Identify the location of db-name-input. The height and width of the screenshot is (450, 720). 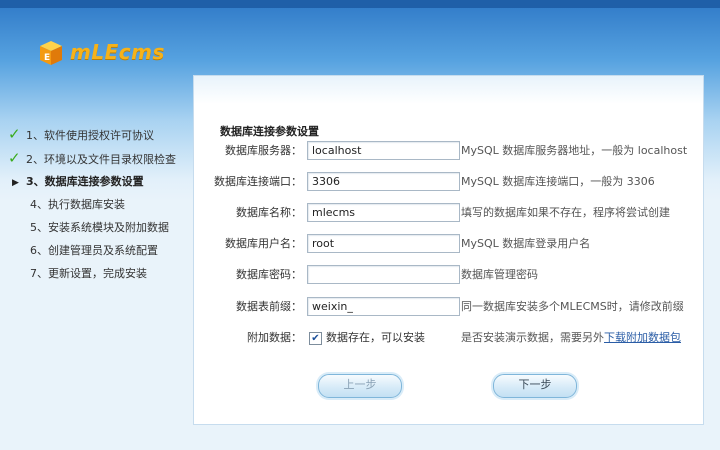
(383, 212).